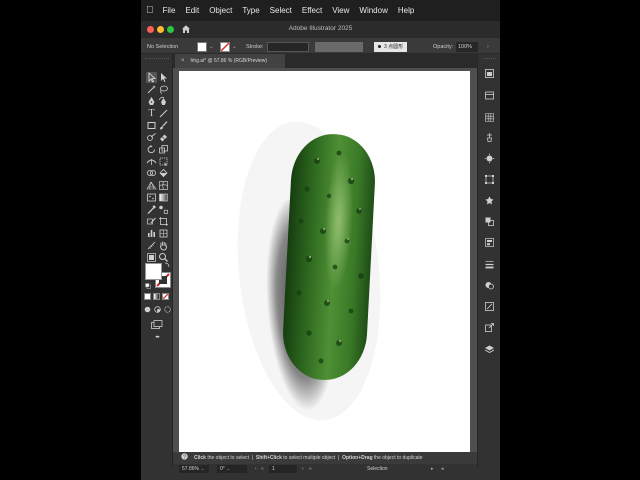  What do you see at coordinates (262, 469) in the screenshot?
I see `first-artboard-icon: «` at bounding box center [262, 469].